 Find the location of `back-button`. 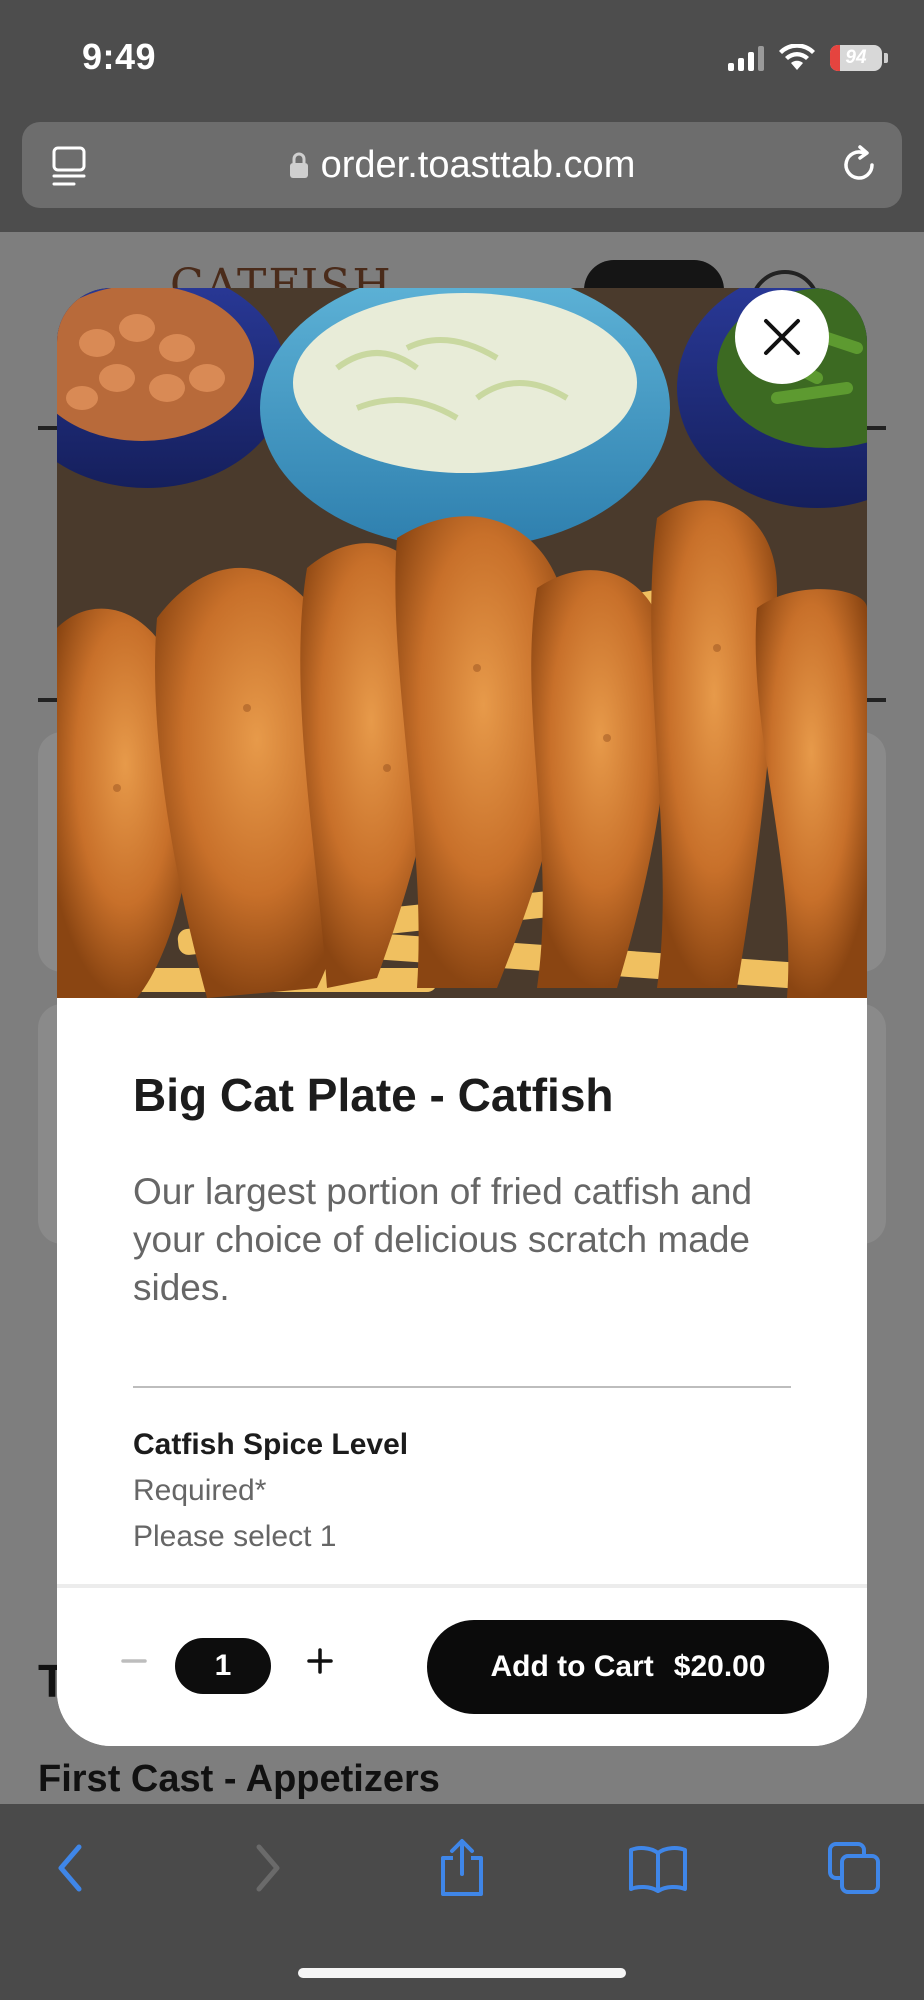

back-button is located at coordinates (70, 1868).